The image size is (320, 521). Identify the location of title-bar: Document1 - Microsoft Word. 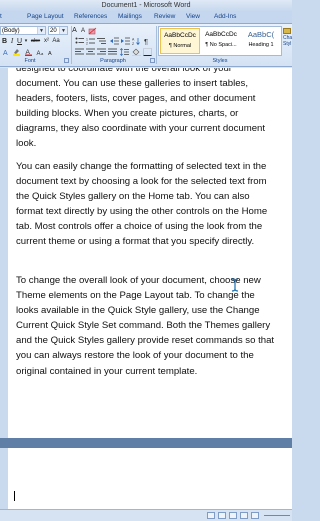
(146, 5).